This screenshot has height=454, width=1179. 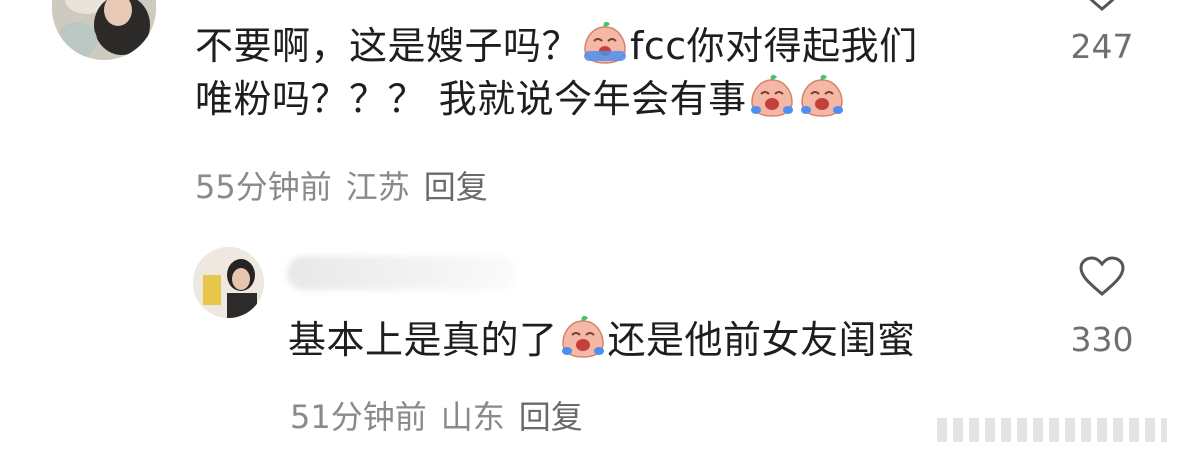 I want to click on comment-text: 不要啊，这是嫂子吗？ fcc你对得起我们 唯粉吗？？？ 我就说今年会有事, so click(x=556, y=73).